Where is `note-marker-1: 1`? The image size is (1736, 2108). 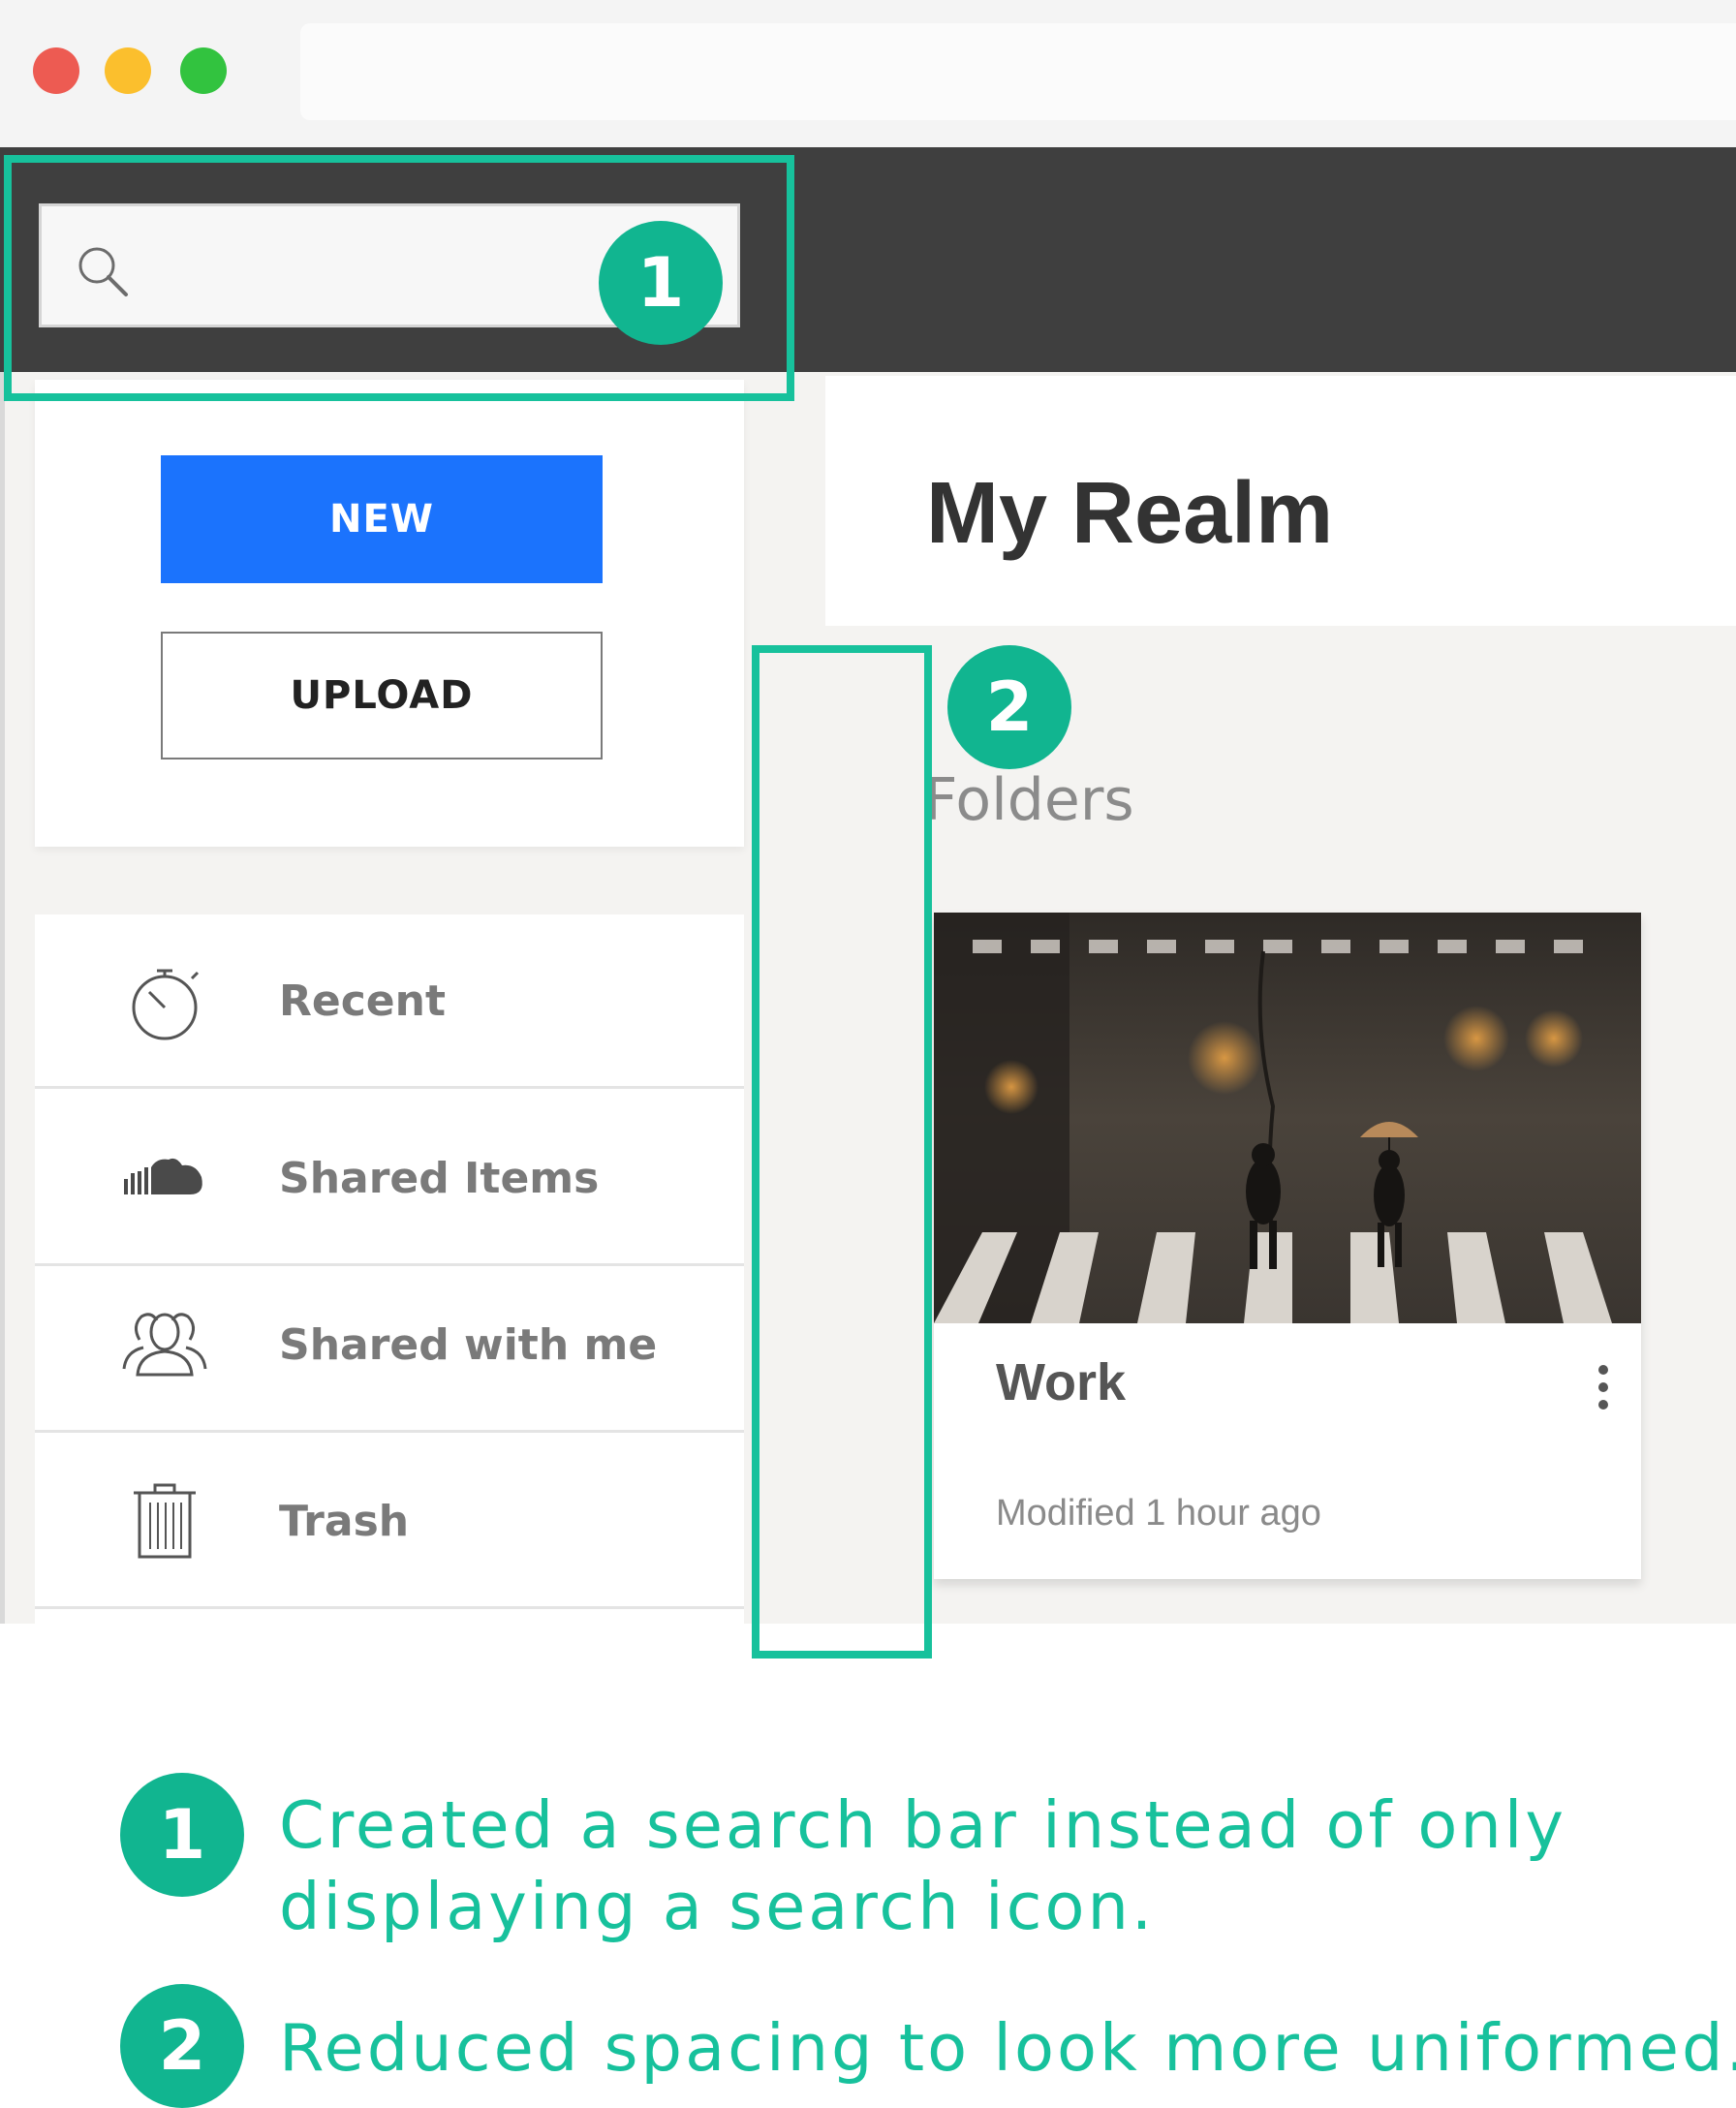 note-marker-1: 1 is located at coordinates (182, 1835).